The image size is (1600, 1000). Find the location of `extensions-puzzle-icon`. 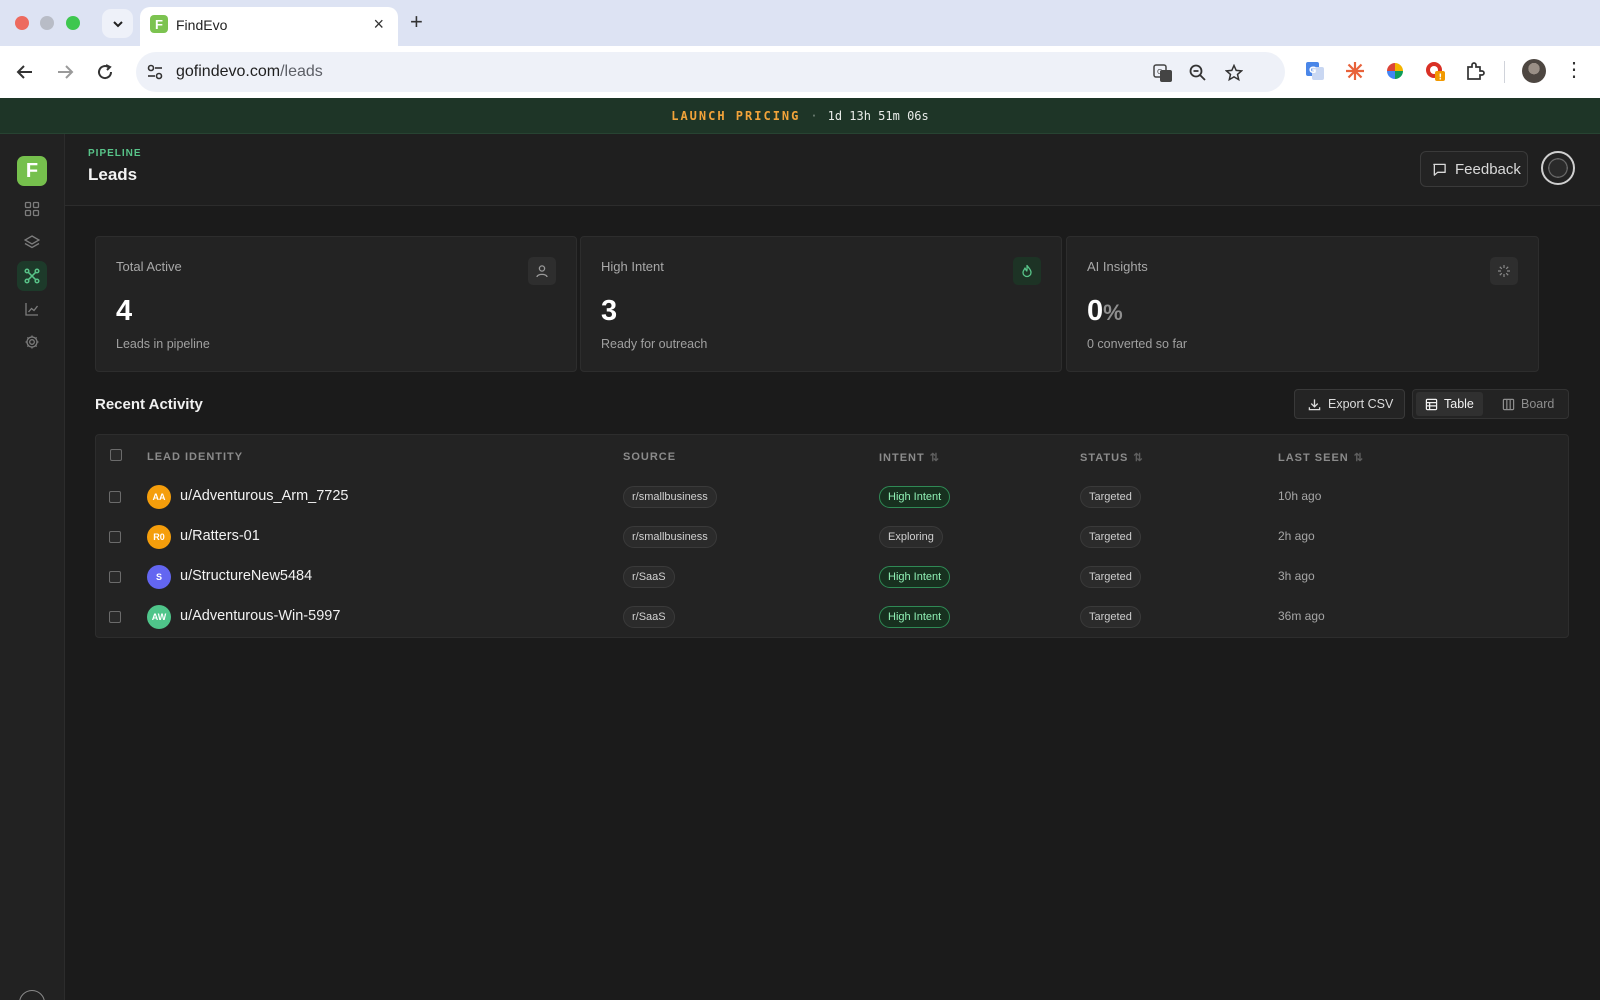

extensions-puzzle-icon is located at coordinates (1475, 71).